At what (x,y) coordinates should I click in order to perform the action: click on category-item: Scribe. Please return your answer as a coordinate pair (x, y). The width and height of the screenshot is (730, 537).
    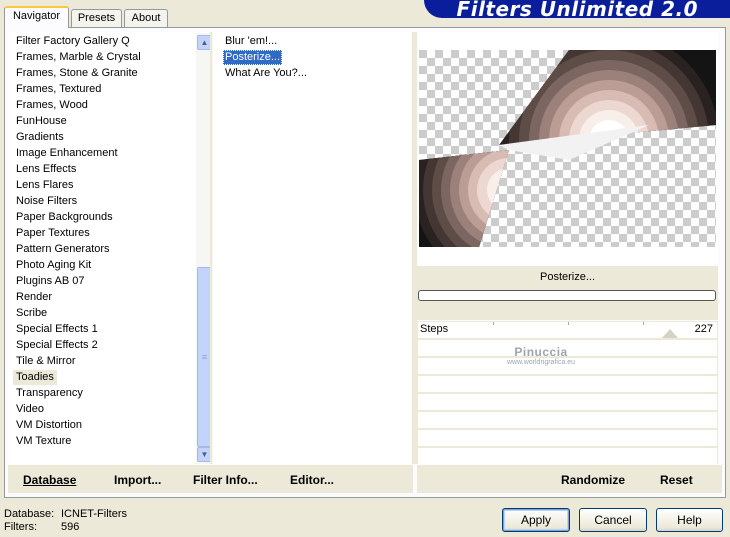
    Looking at the image, I should click on (31, 313).